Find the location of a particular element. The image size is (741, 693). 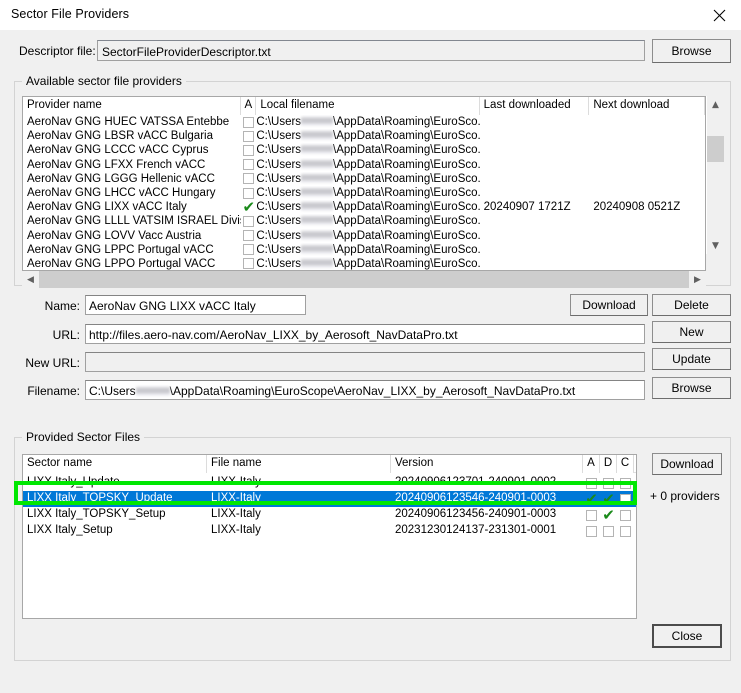

download-provider-button: Download is located at coordinates (609, 305).